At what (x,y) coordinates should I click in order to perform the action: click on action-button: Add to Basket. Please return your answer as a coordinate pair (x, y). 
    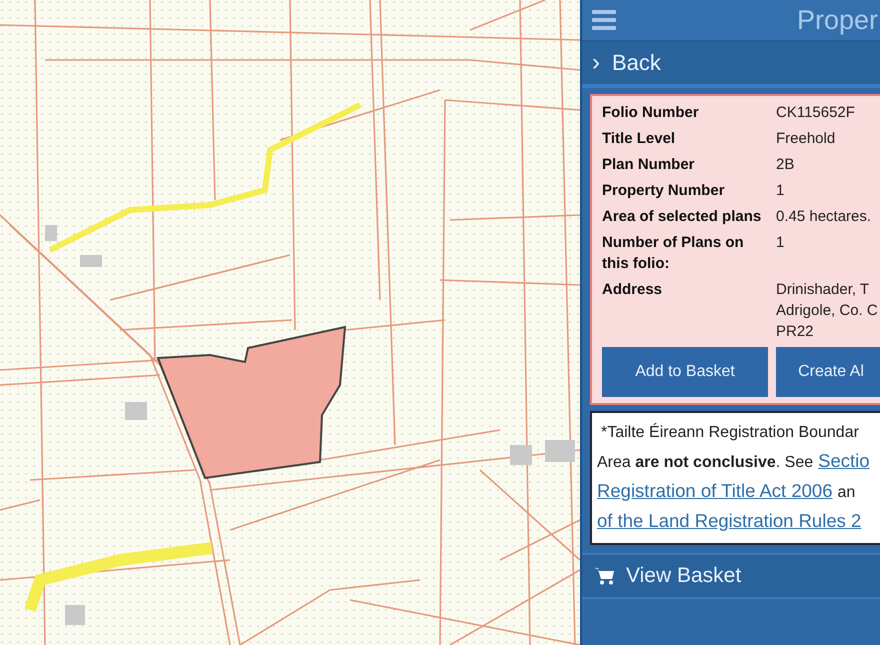
    Looking at the image, I should click on (685, 372).